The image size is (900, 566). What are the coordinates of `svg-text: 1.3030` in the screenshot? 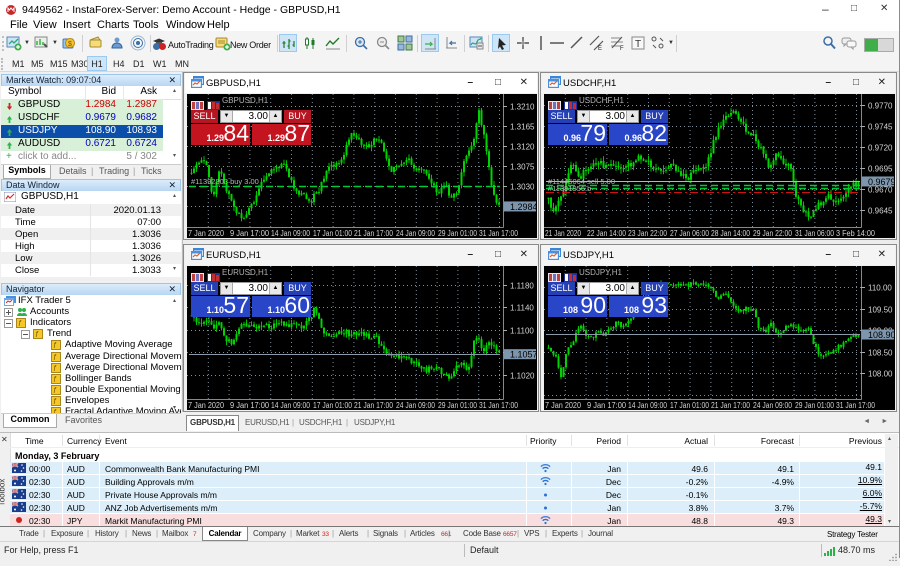 It's located at (522, 187).